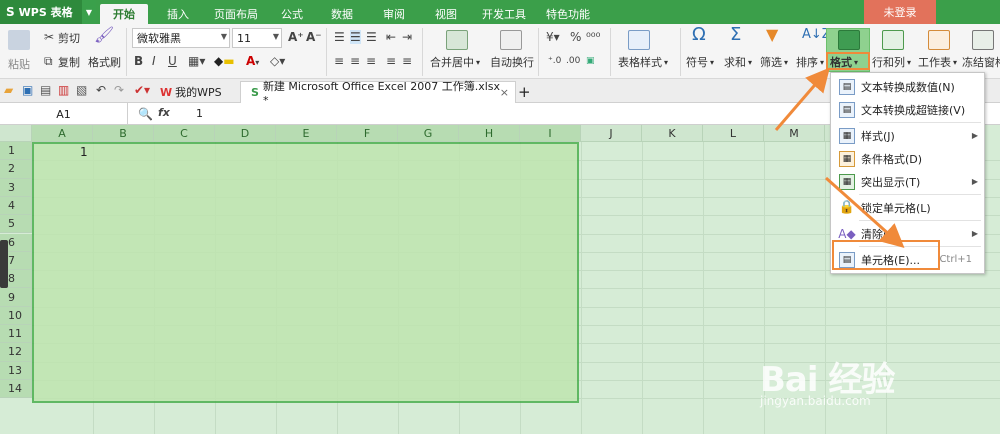  What do you see at coordinates (827, 380) in the screenshot?
I see `baidu-watermark: Bai 经验 jingyan.baidu.com` at bounding box center [827, 380].